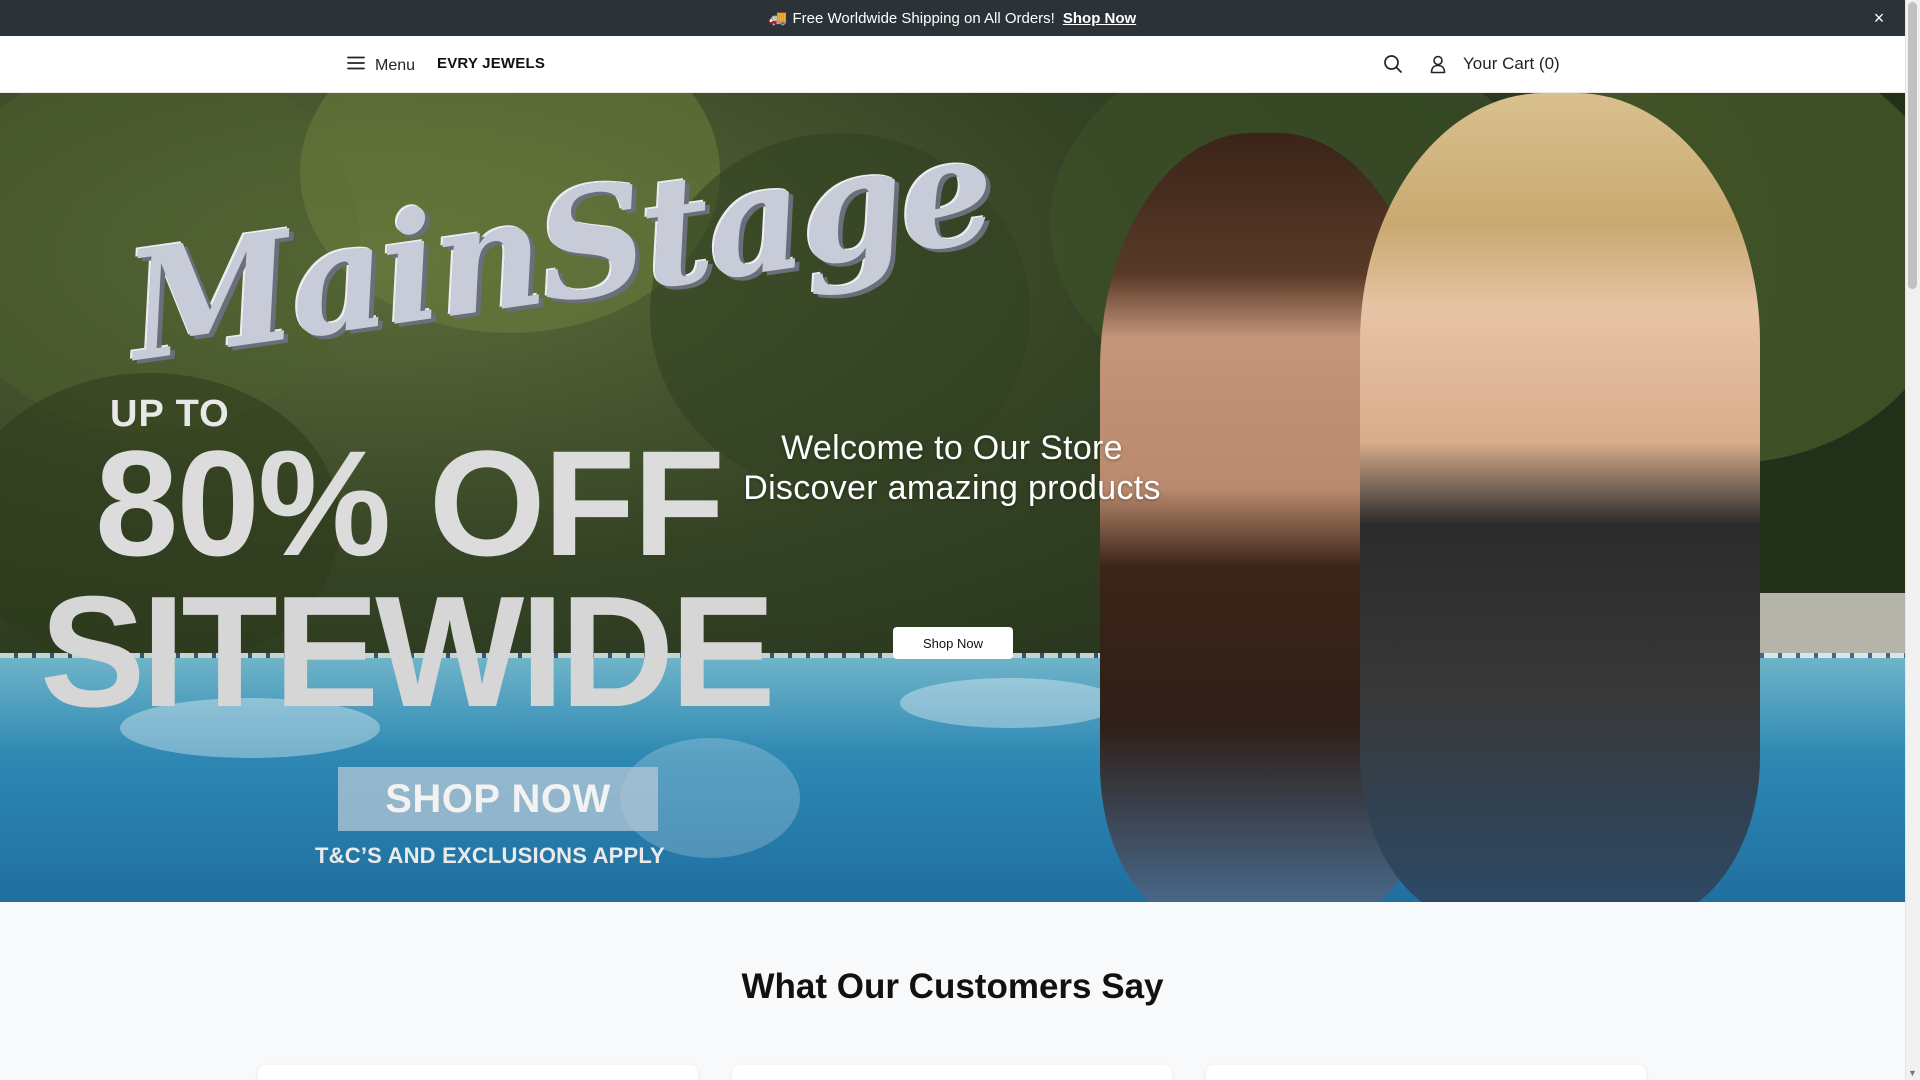 This screenshot has width=1920, height=1080. What do you see at coordinates (1879, 18) in the screenshot?
I see `close-icon: ×` at bounding box center [1879, 18].